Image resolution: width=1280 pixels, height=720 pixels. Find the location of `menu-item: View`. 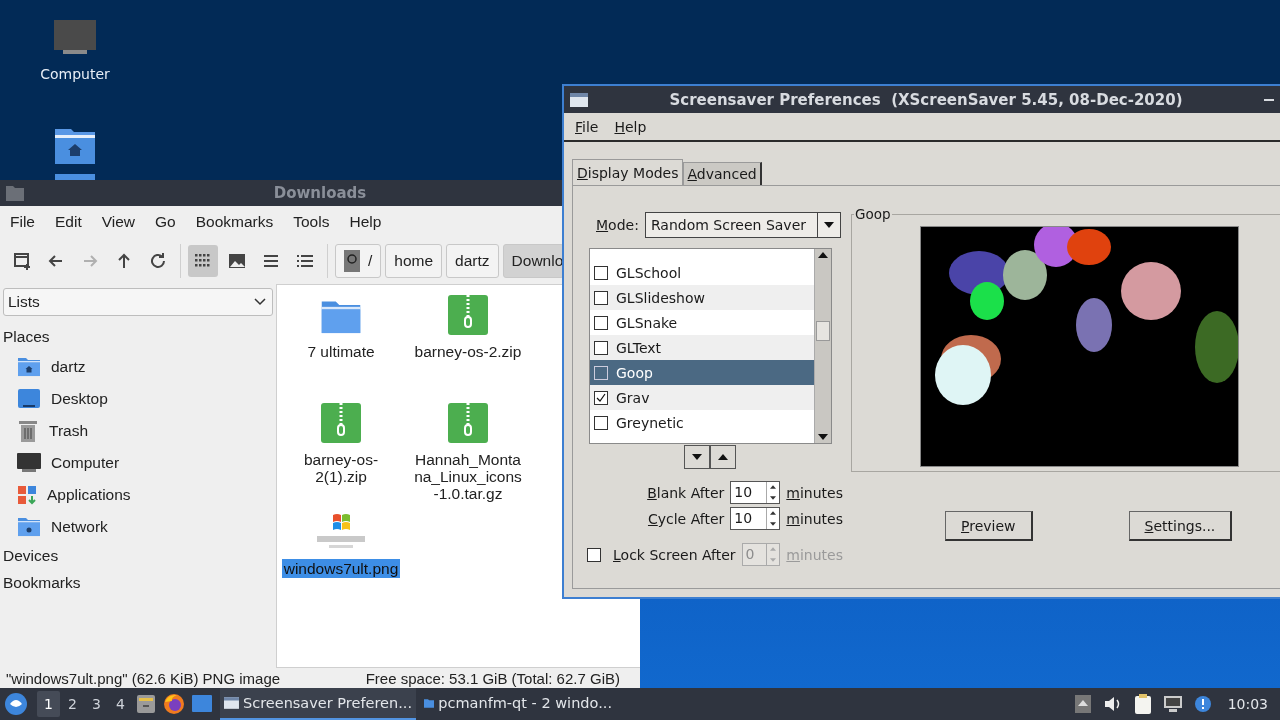

menu-item: View is located at coordinates (118, 222).